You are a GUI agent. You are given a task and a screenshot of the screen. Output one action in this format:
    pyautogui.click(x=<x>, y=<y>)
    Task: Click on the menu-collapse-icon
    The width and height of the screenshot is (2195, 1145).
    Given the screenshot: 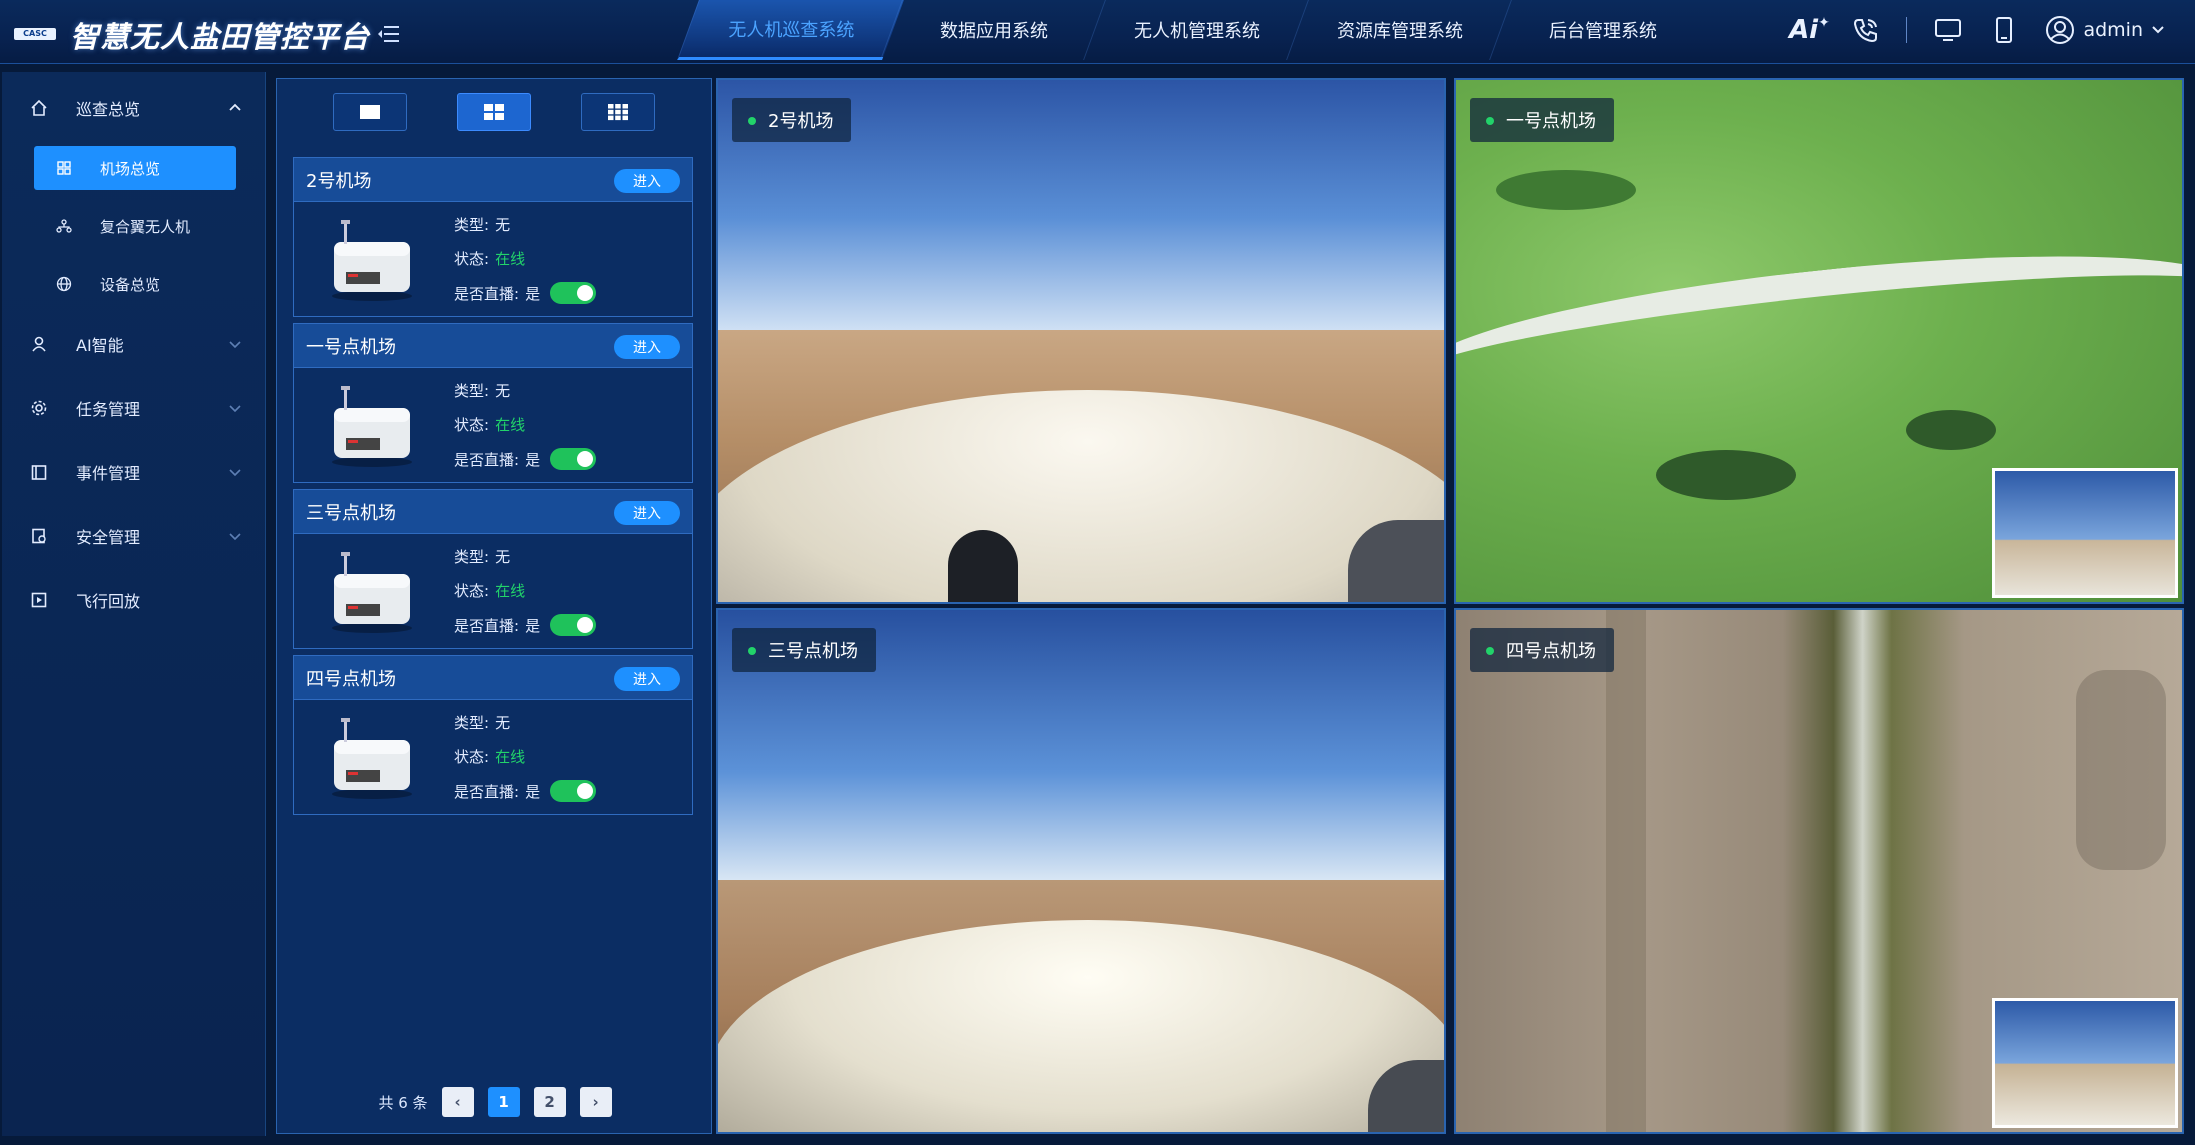 What is the action you would take?
    pyautogui.click(x=389, y=34)
    